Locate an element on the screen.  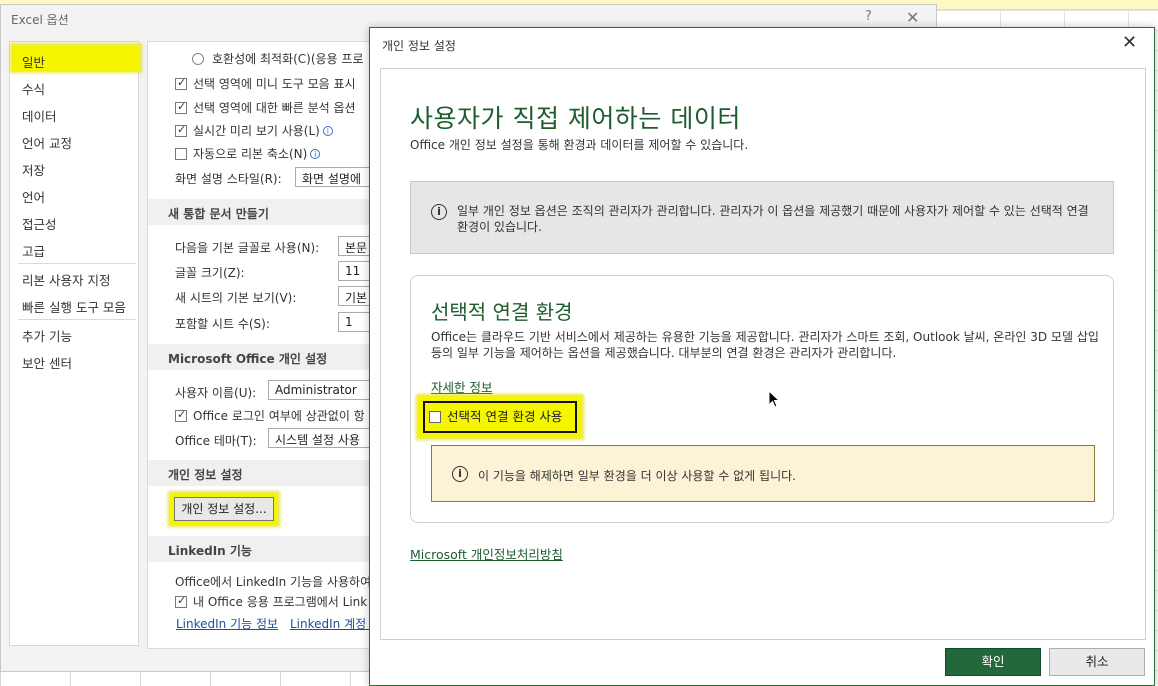
warning-text: 이 기능을 해제하면 일부 환경을 더 이상 사용할 수 없게 됩니다. is located at coordinates (637, 476).